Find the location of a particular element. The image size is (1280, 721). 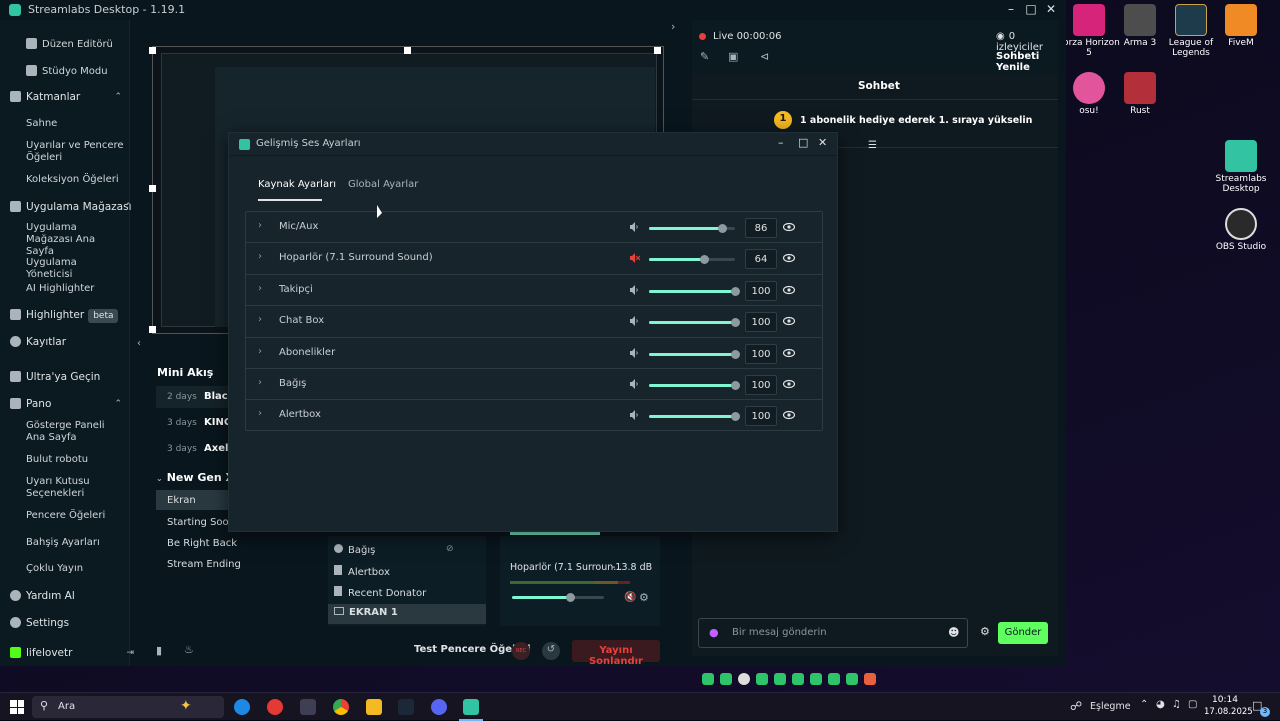

desktop-icon-streamlabs: Streamlabs Desktop is located at coordinates (1241, 167).